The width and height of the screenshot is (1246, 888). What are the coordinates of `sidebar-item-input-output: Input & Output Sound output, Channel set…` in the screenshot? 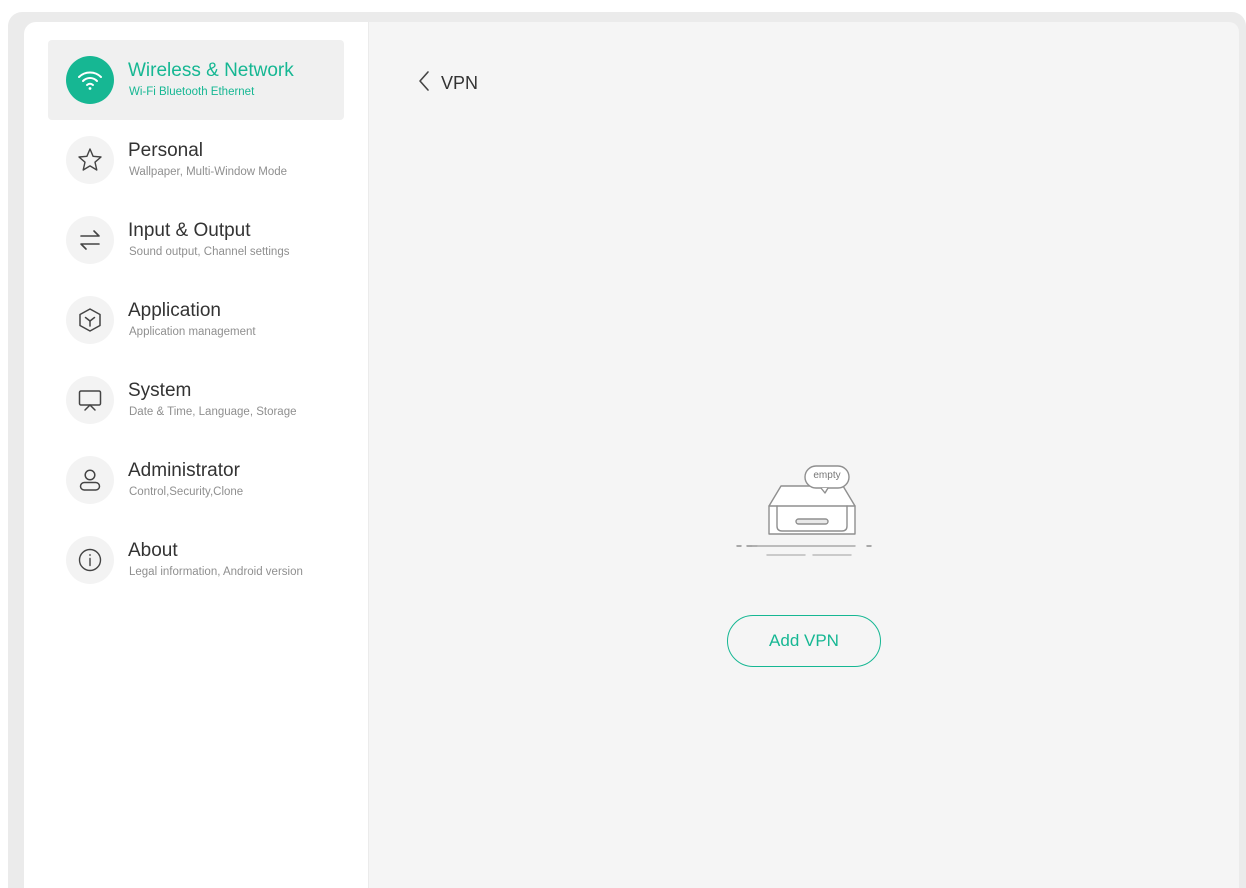 It's located at (196, 240).